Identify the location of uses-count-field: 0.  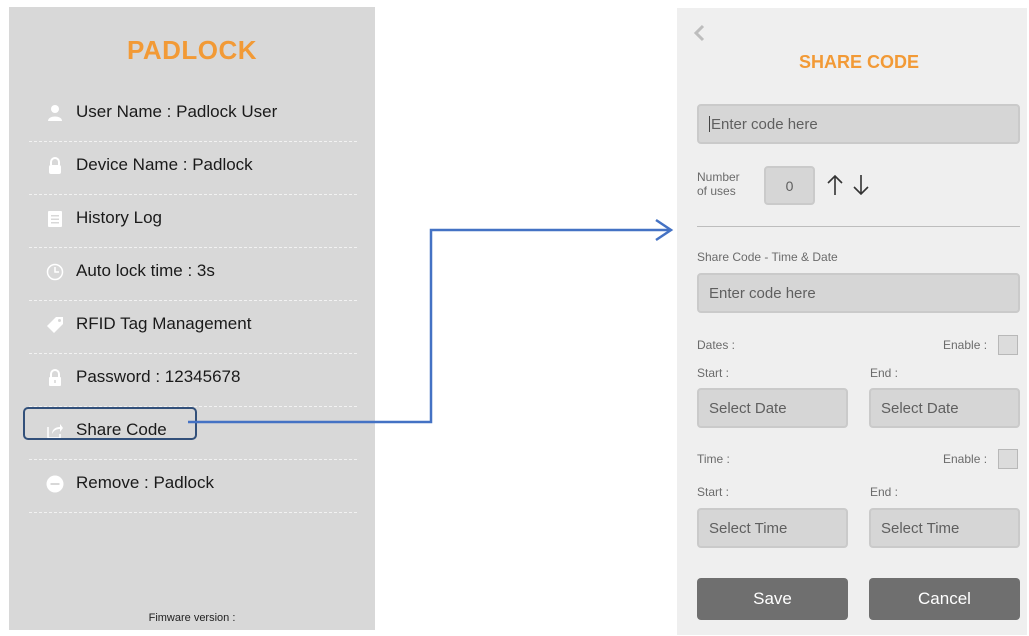
(789, 185).